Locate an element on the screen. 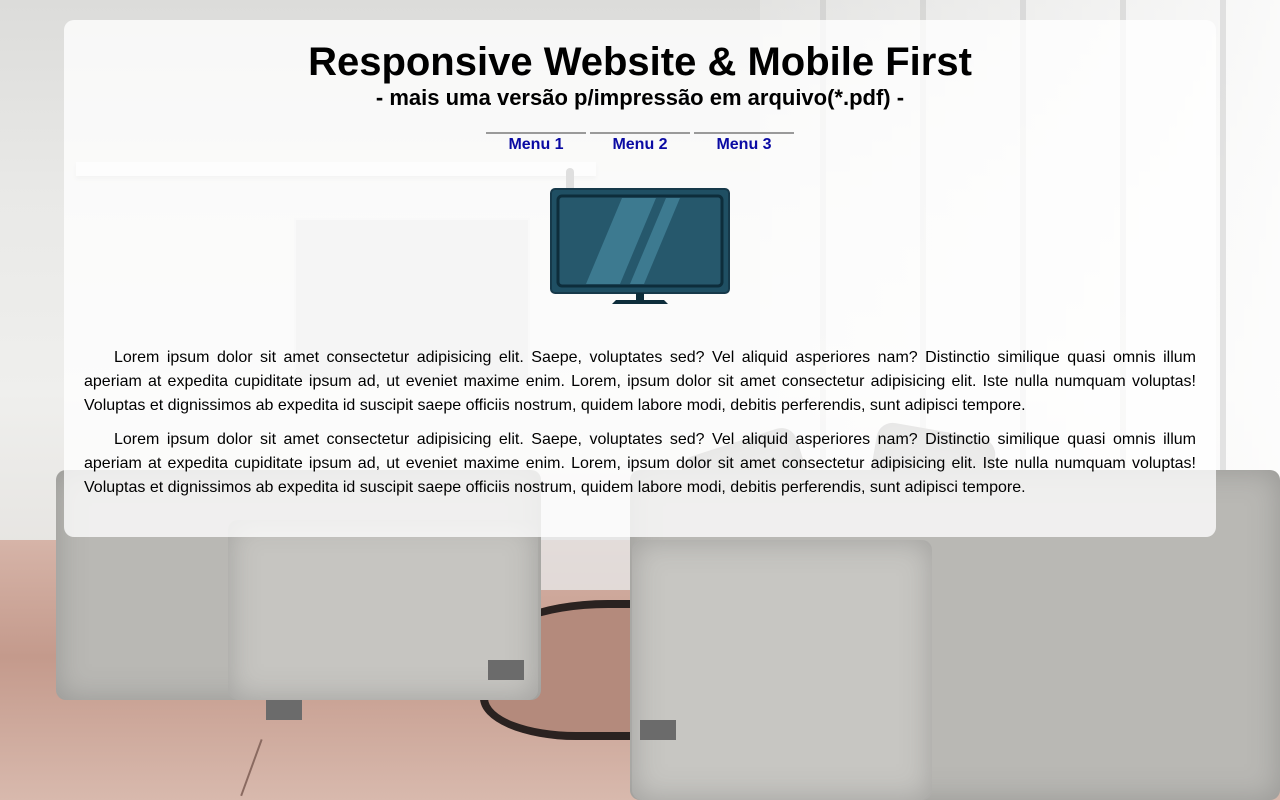  tv-monitor-icon is located at coordinates (640, 246).